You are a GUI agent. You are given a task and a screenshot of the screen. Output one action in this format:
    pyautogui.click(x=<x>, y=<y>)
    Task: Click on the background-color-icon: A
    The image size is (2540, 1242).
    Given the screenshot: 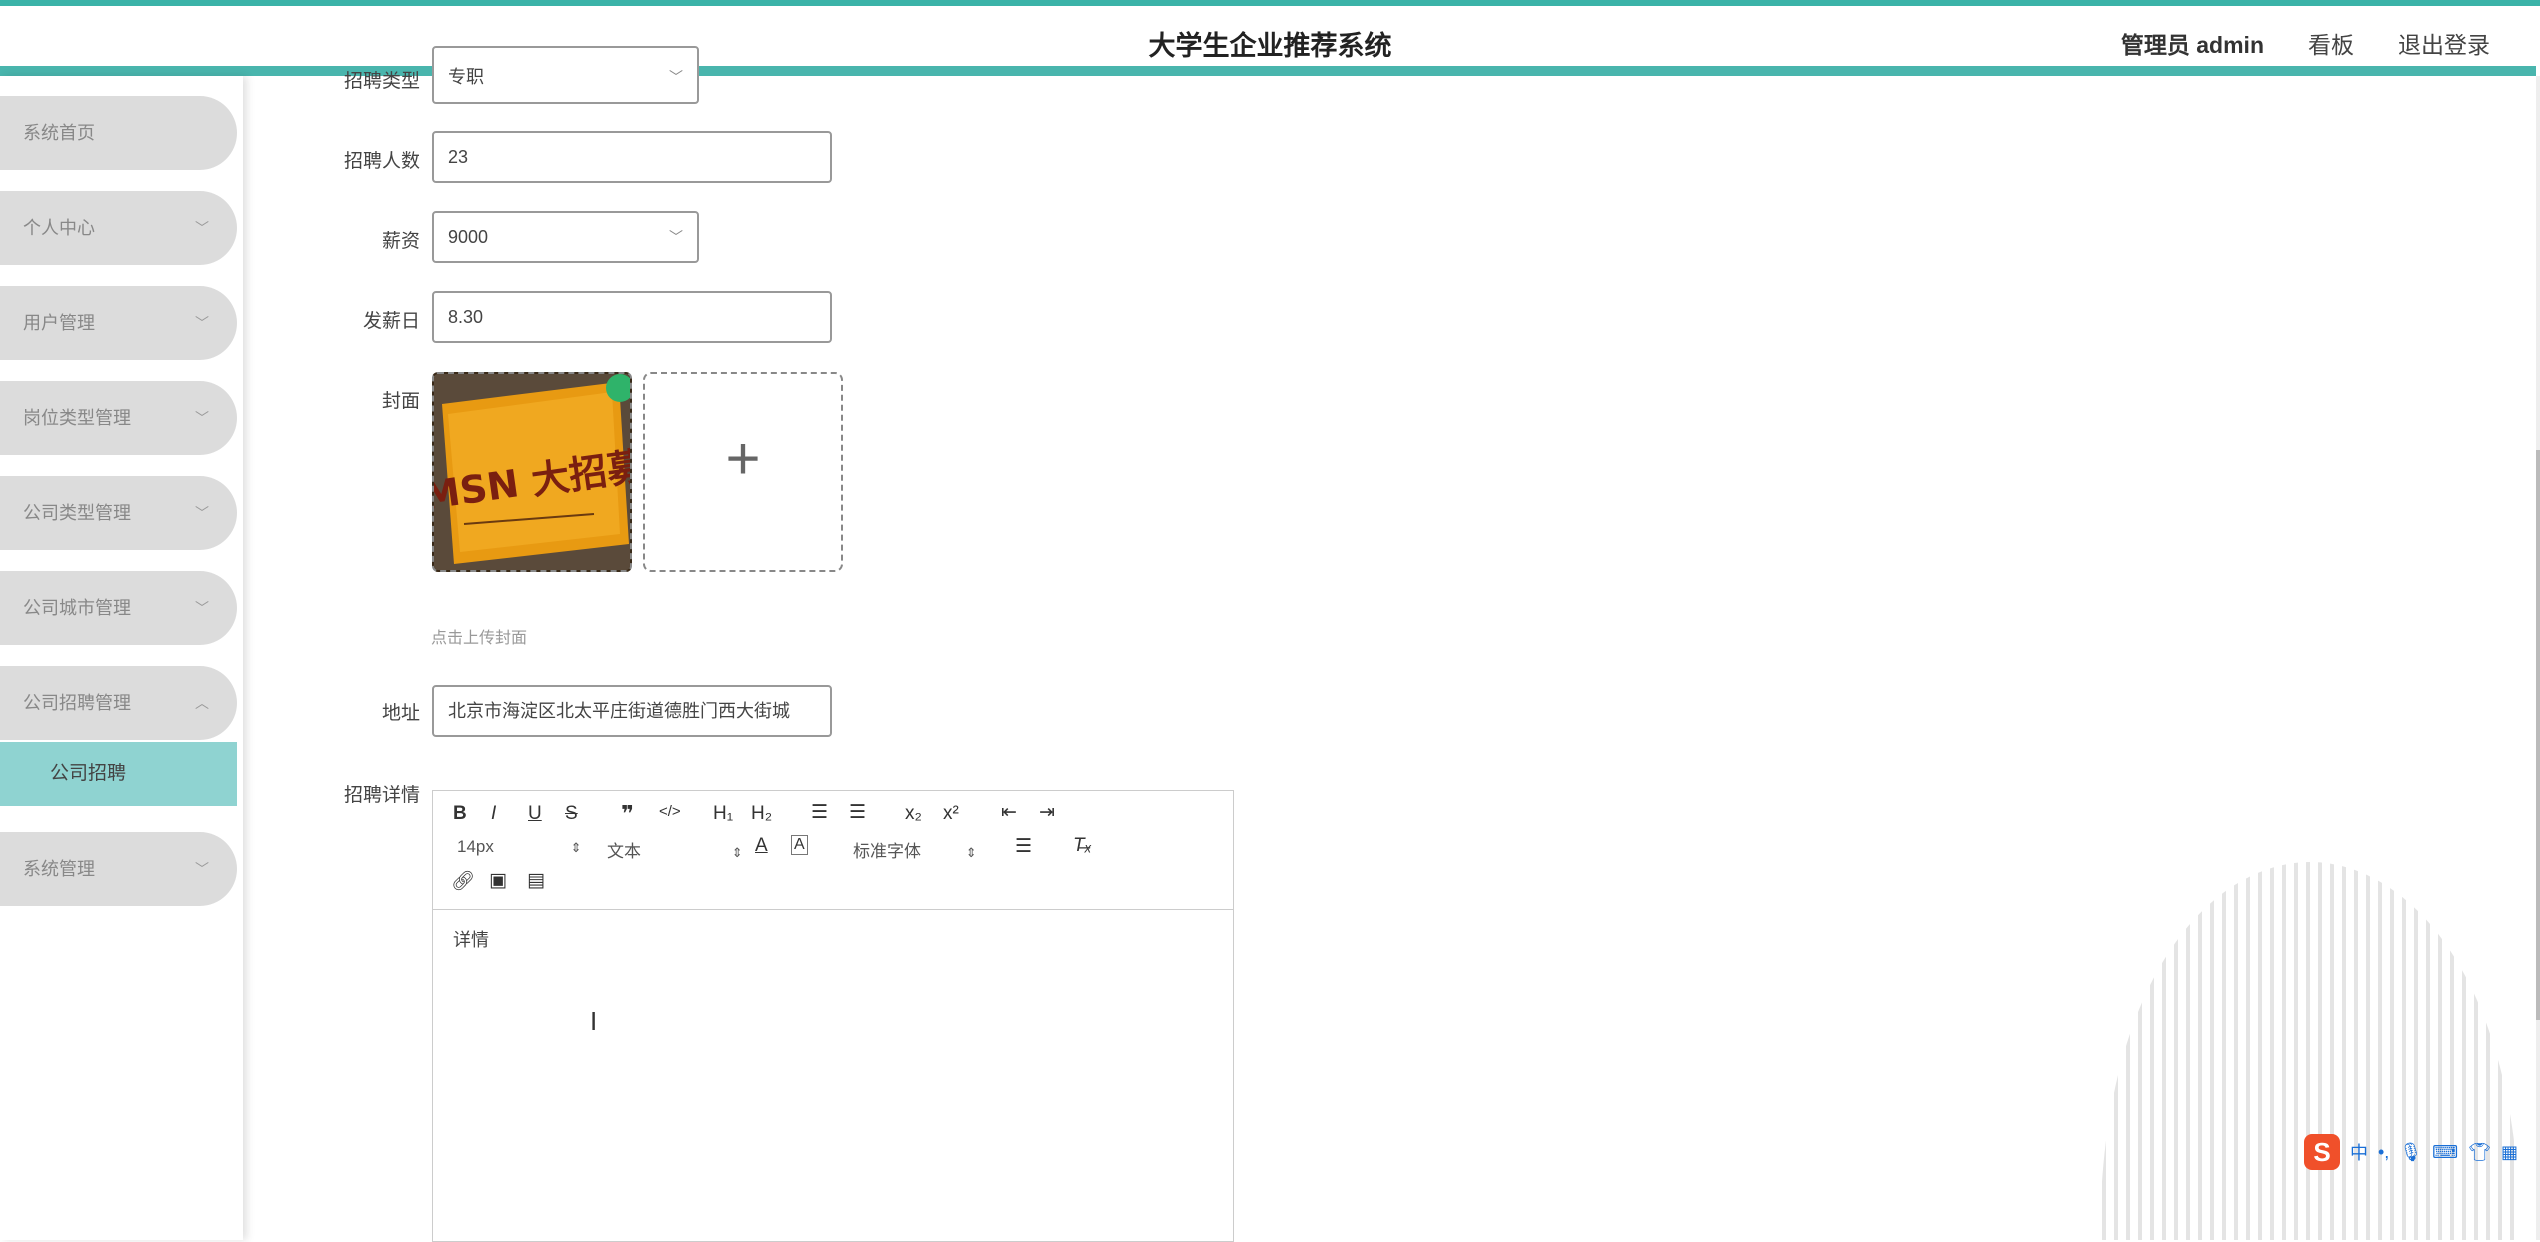 What is the action you would take?
    pyautogui.click(x=799, y=845)
    